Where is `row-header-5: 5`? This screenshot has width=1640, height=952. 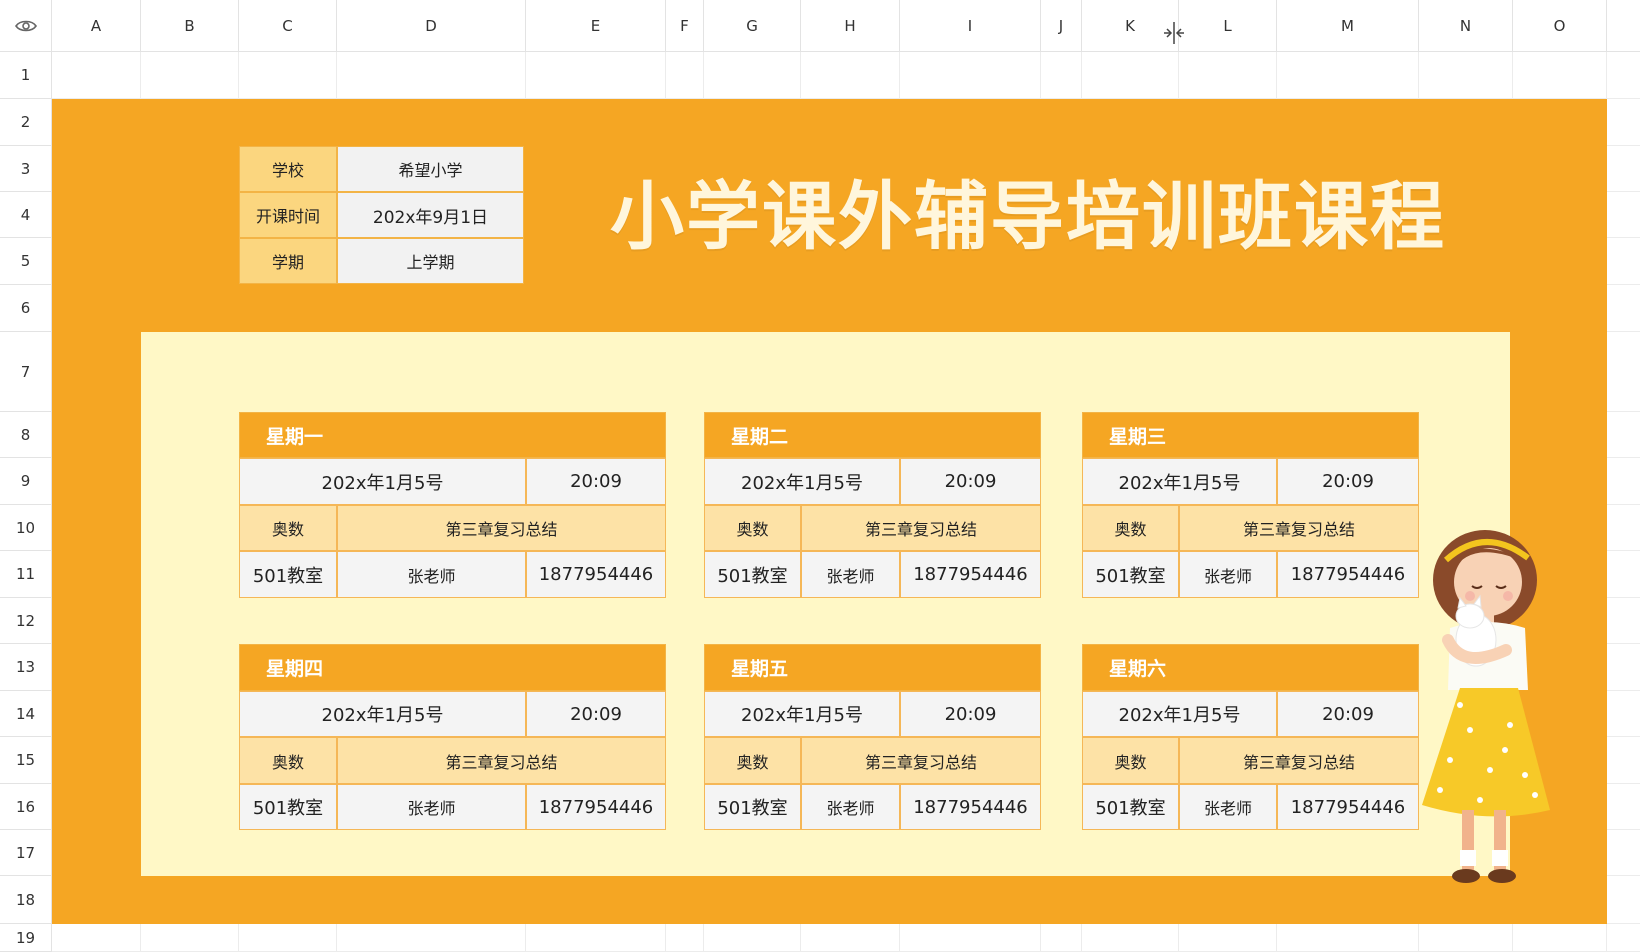 row-header-5: 5 is located at coordinates (26, 261).